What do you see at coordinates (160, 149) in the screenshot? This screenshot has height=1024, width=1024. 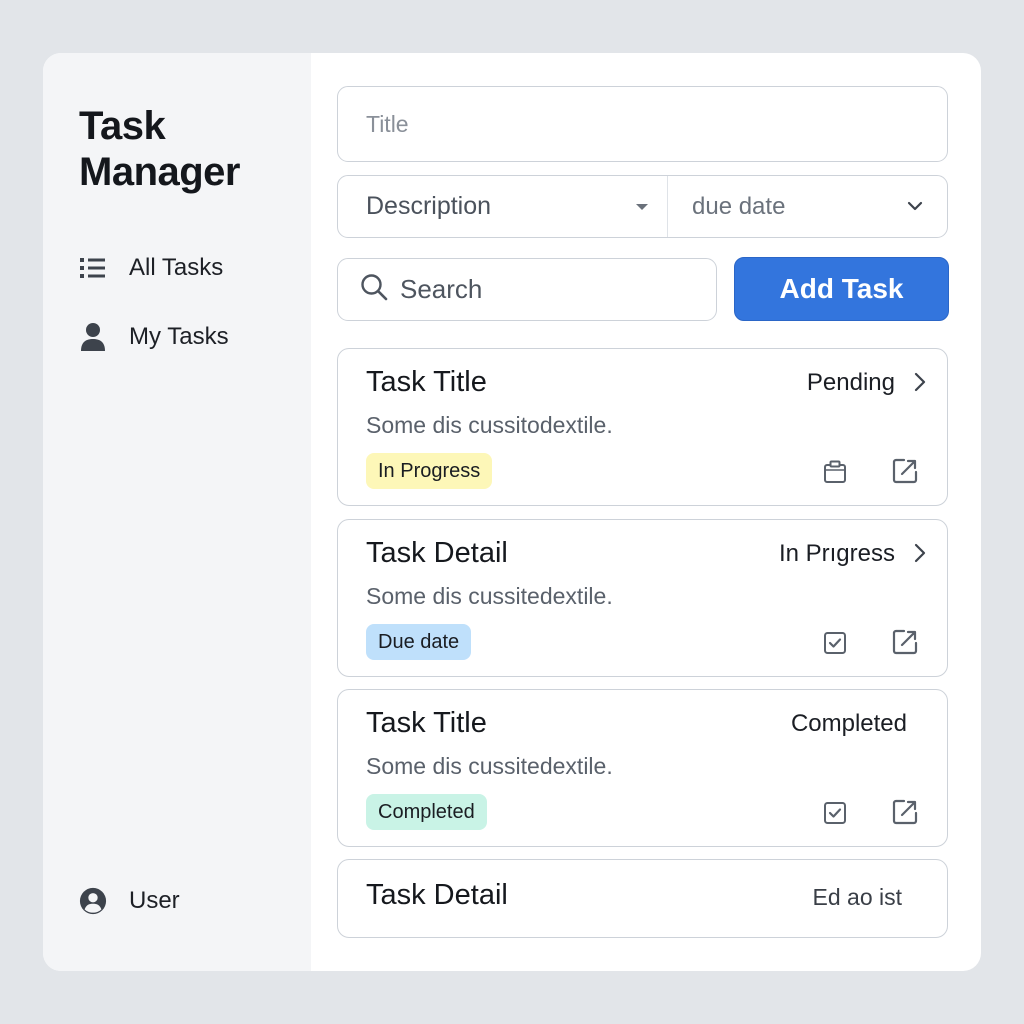 I see `app-title: Task Manager` at bounding box center [160, 149].